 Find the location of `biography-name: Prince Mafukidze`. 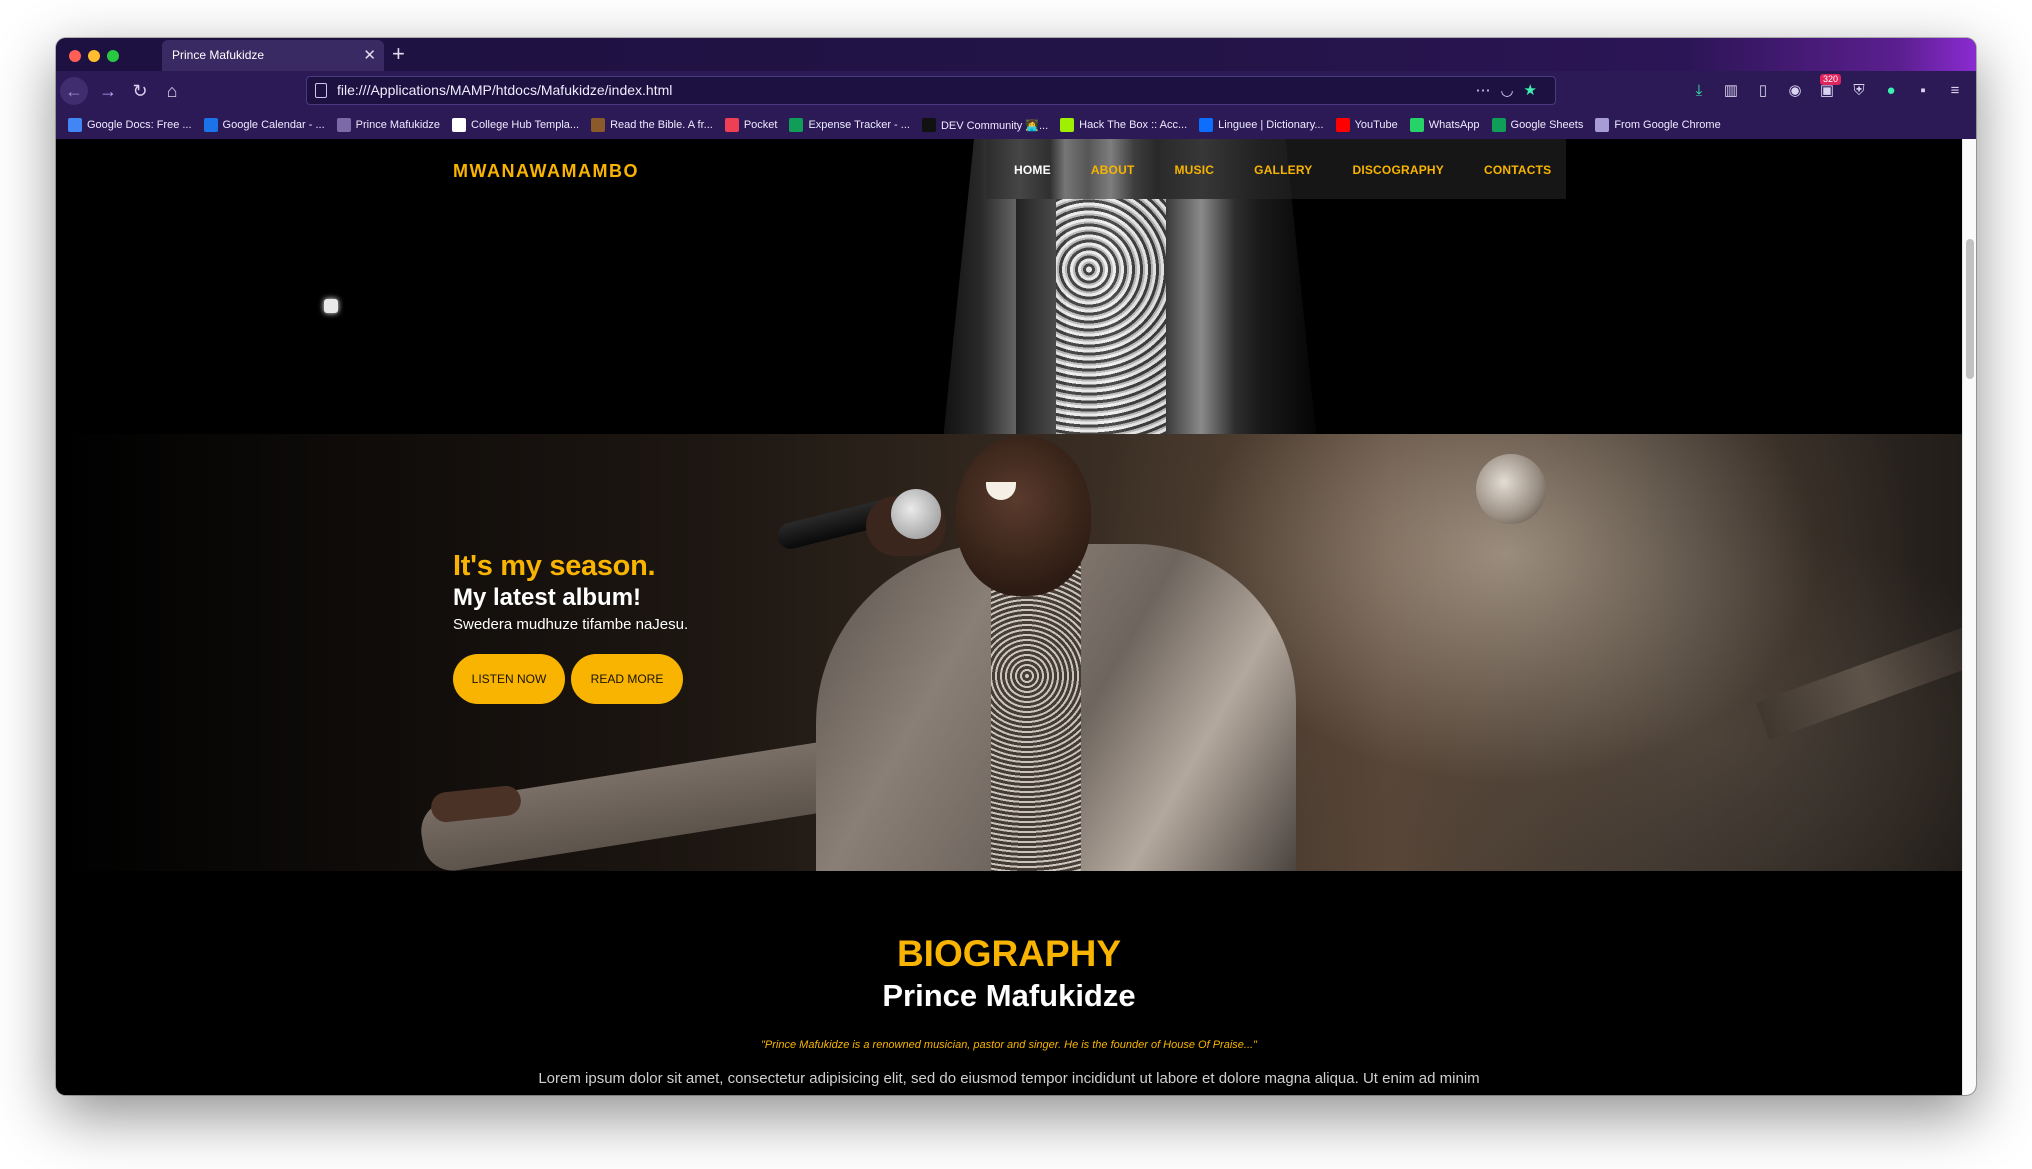

biography-name: Prince Mafukidze is located at coordinates (1009, 995).